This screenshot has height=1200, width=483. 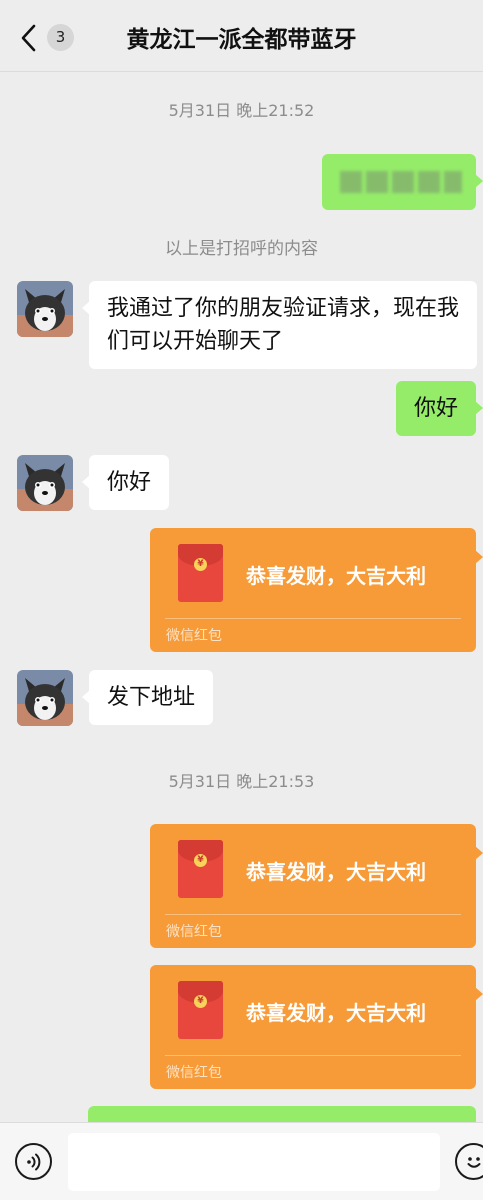 I want to click on voice-button, so click(x=33, y=1161).